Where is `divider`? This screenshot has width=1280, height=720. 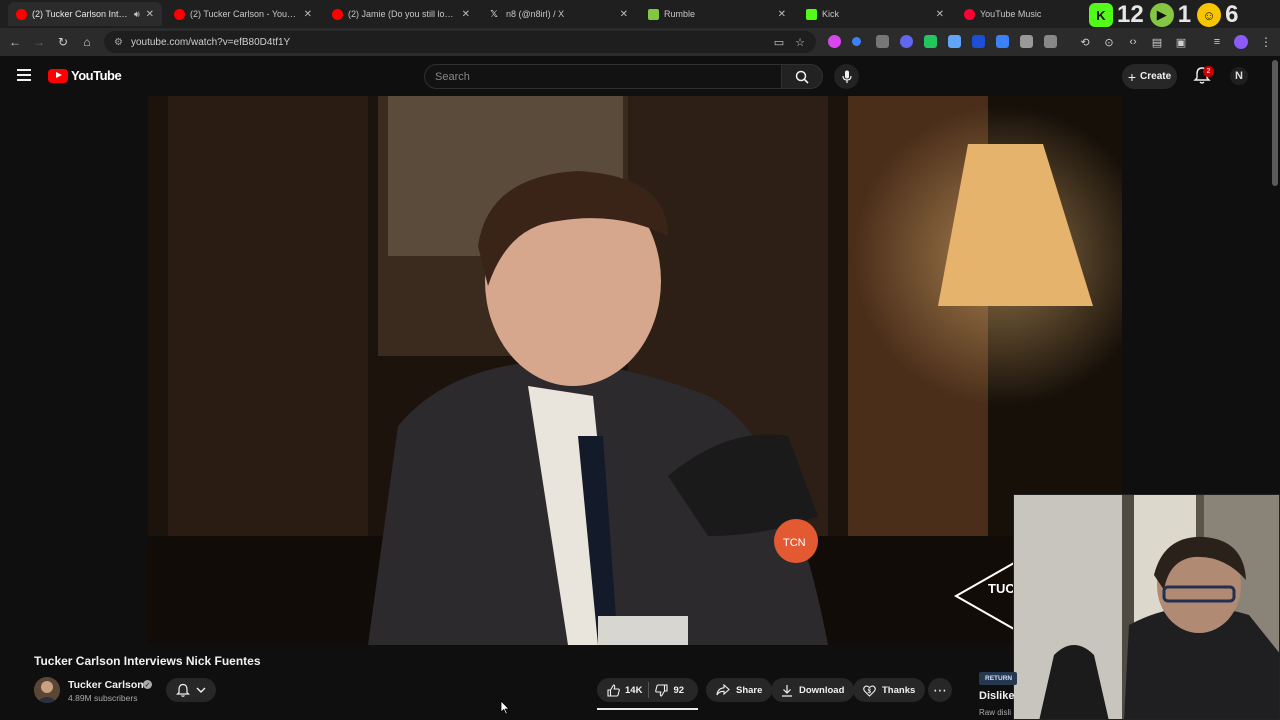 divider is located at coordinates (649, 690).